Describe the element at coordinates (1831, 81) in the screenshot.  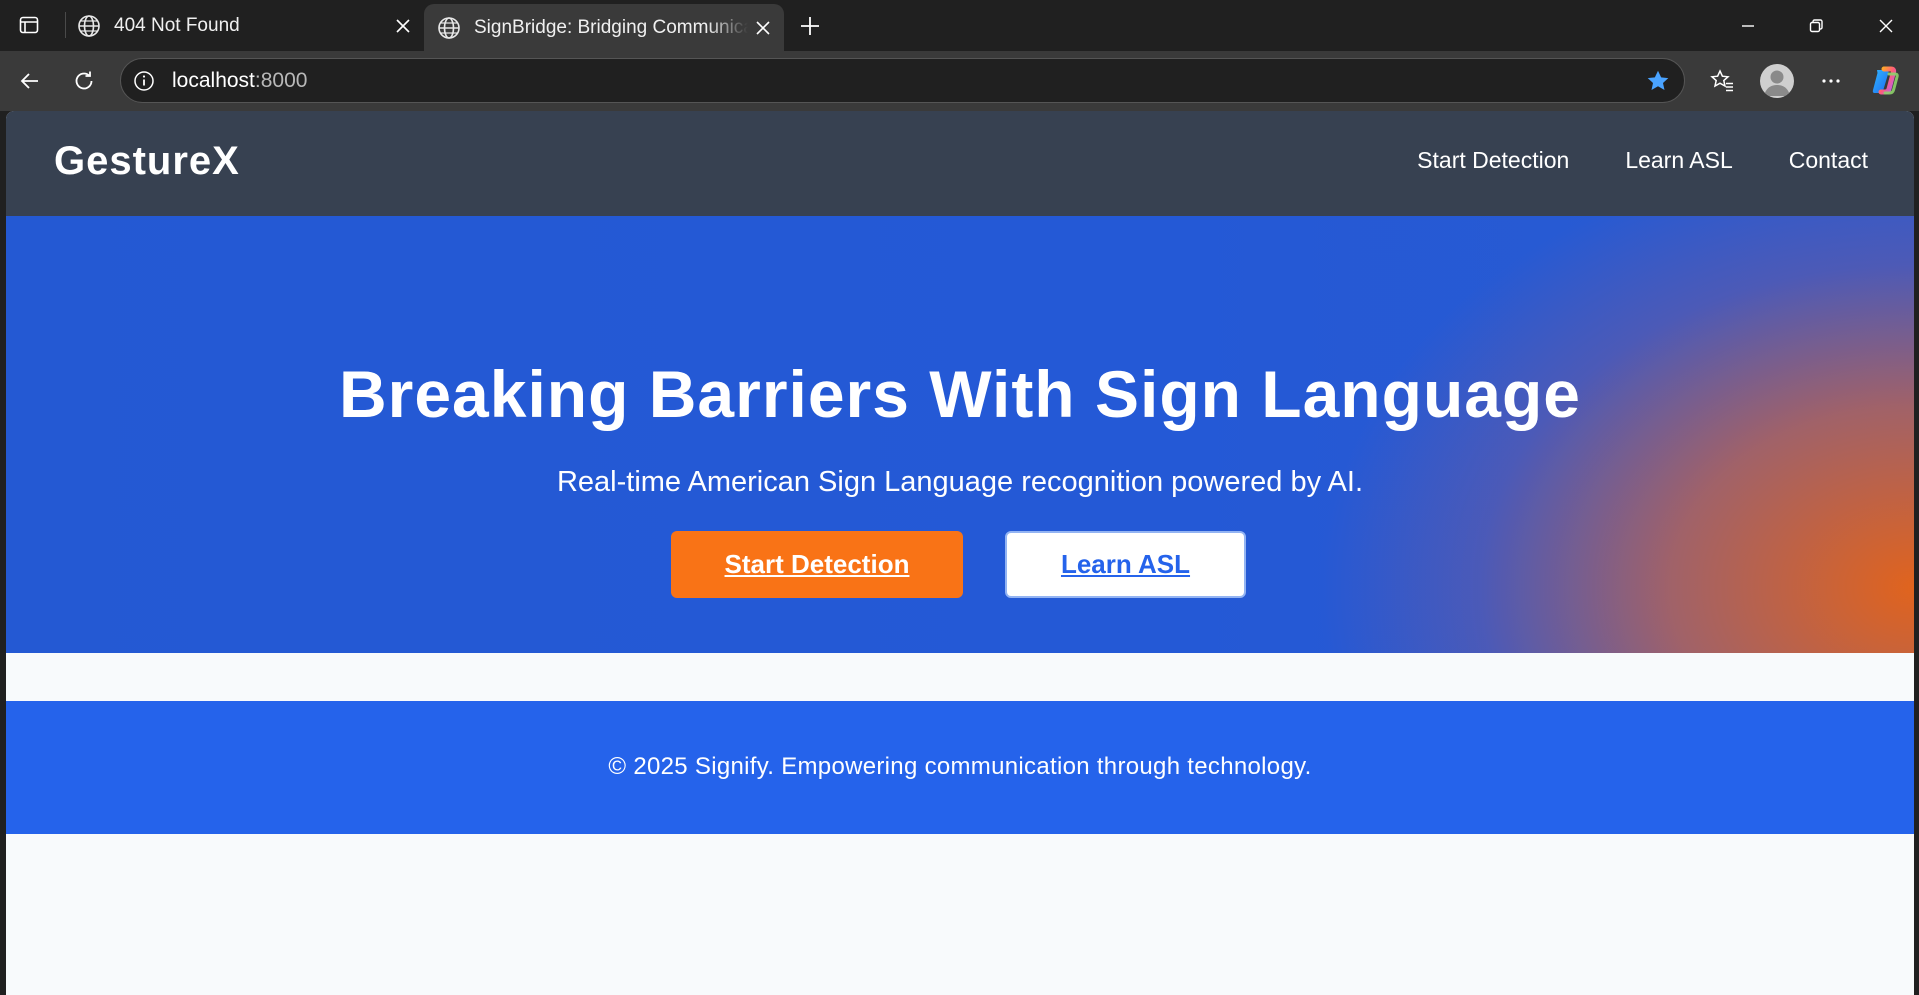
I see `more-icon` at that location.